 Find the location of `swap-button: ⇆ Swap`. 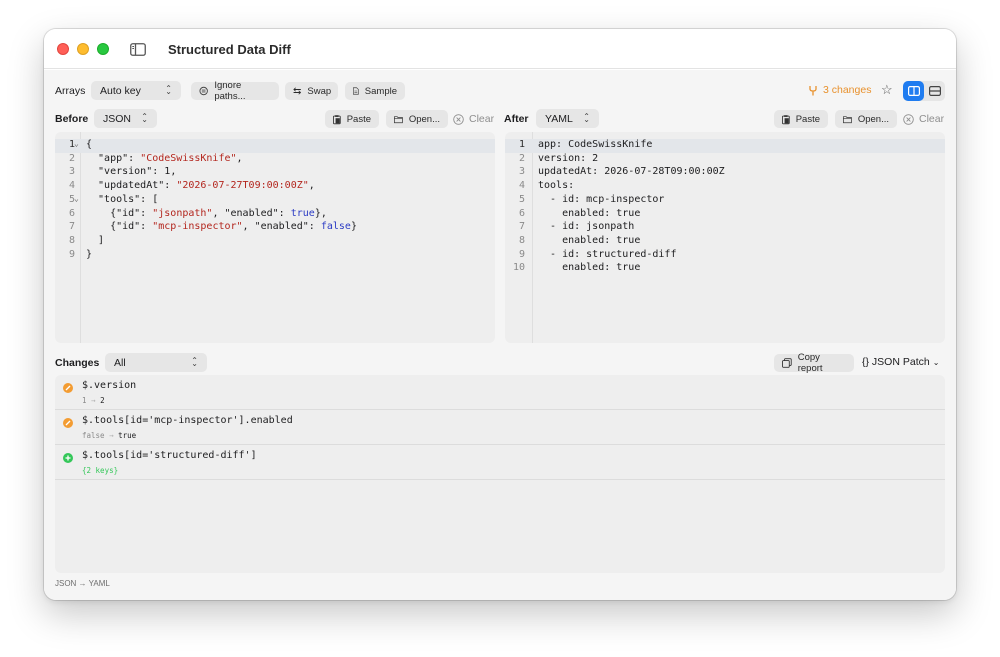

swap-button: ⇆ Swap is located at coordinates (311, 91).